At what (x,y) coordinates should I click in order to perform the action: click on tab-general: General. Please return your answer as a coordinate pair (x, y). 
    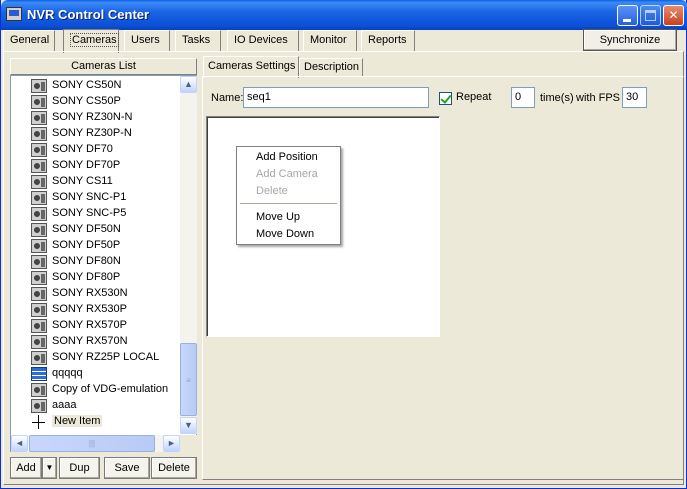
    Looking at the image, I should click on (29, 40).